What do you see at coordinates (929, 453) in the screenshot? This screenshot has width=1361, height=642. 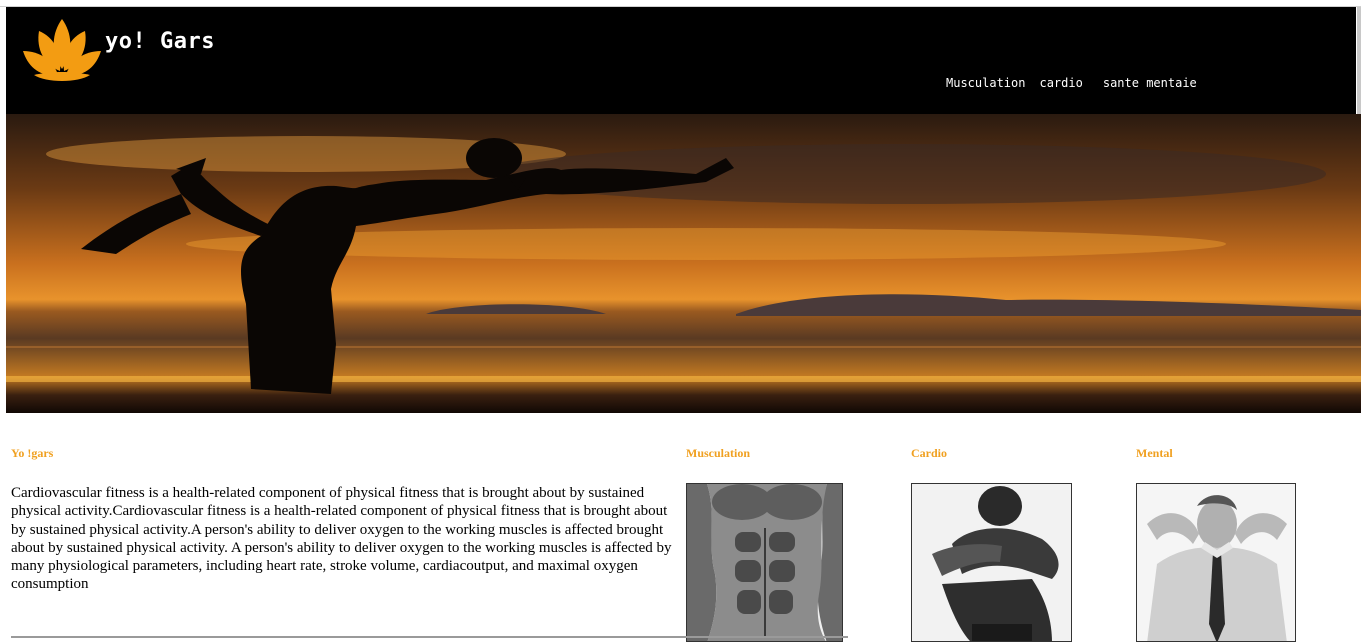 I see `cardio-heading: Cardio` at bounding box center [929, 453].